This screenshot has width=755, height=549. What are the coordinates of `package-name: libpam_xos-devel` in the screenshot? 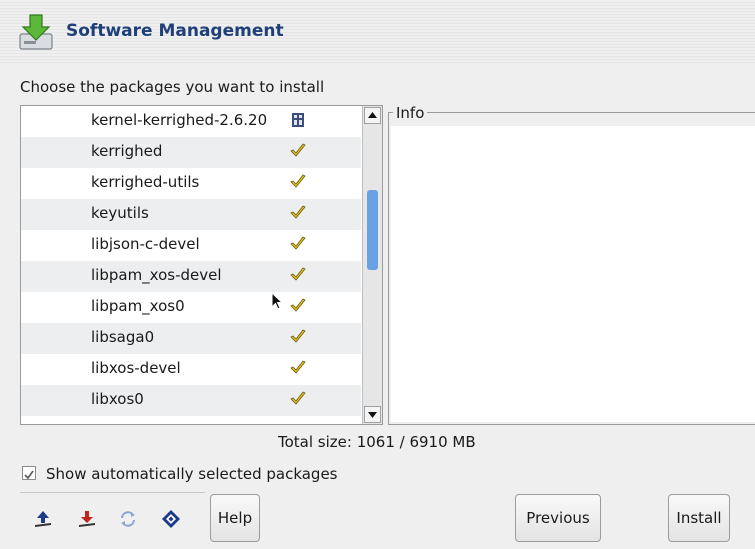 It's located at (156, 275).